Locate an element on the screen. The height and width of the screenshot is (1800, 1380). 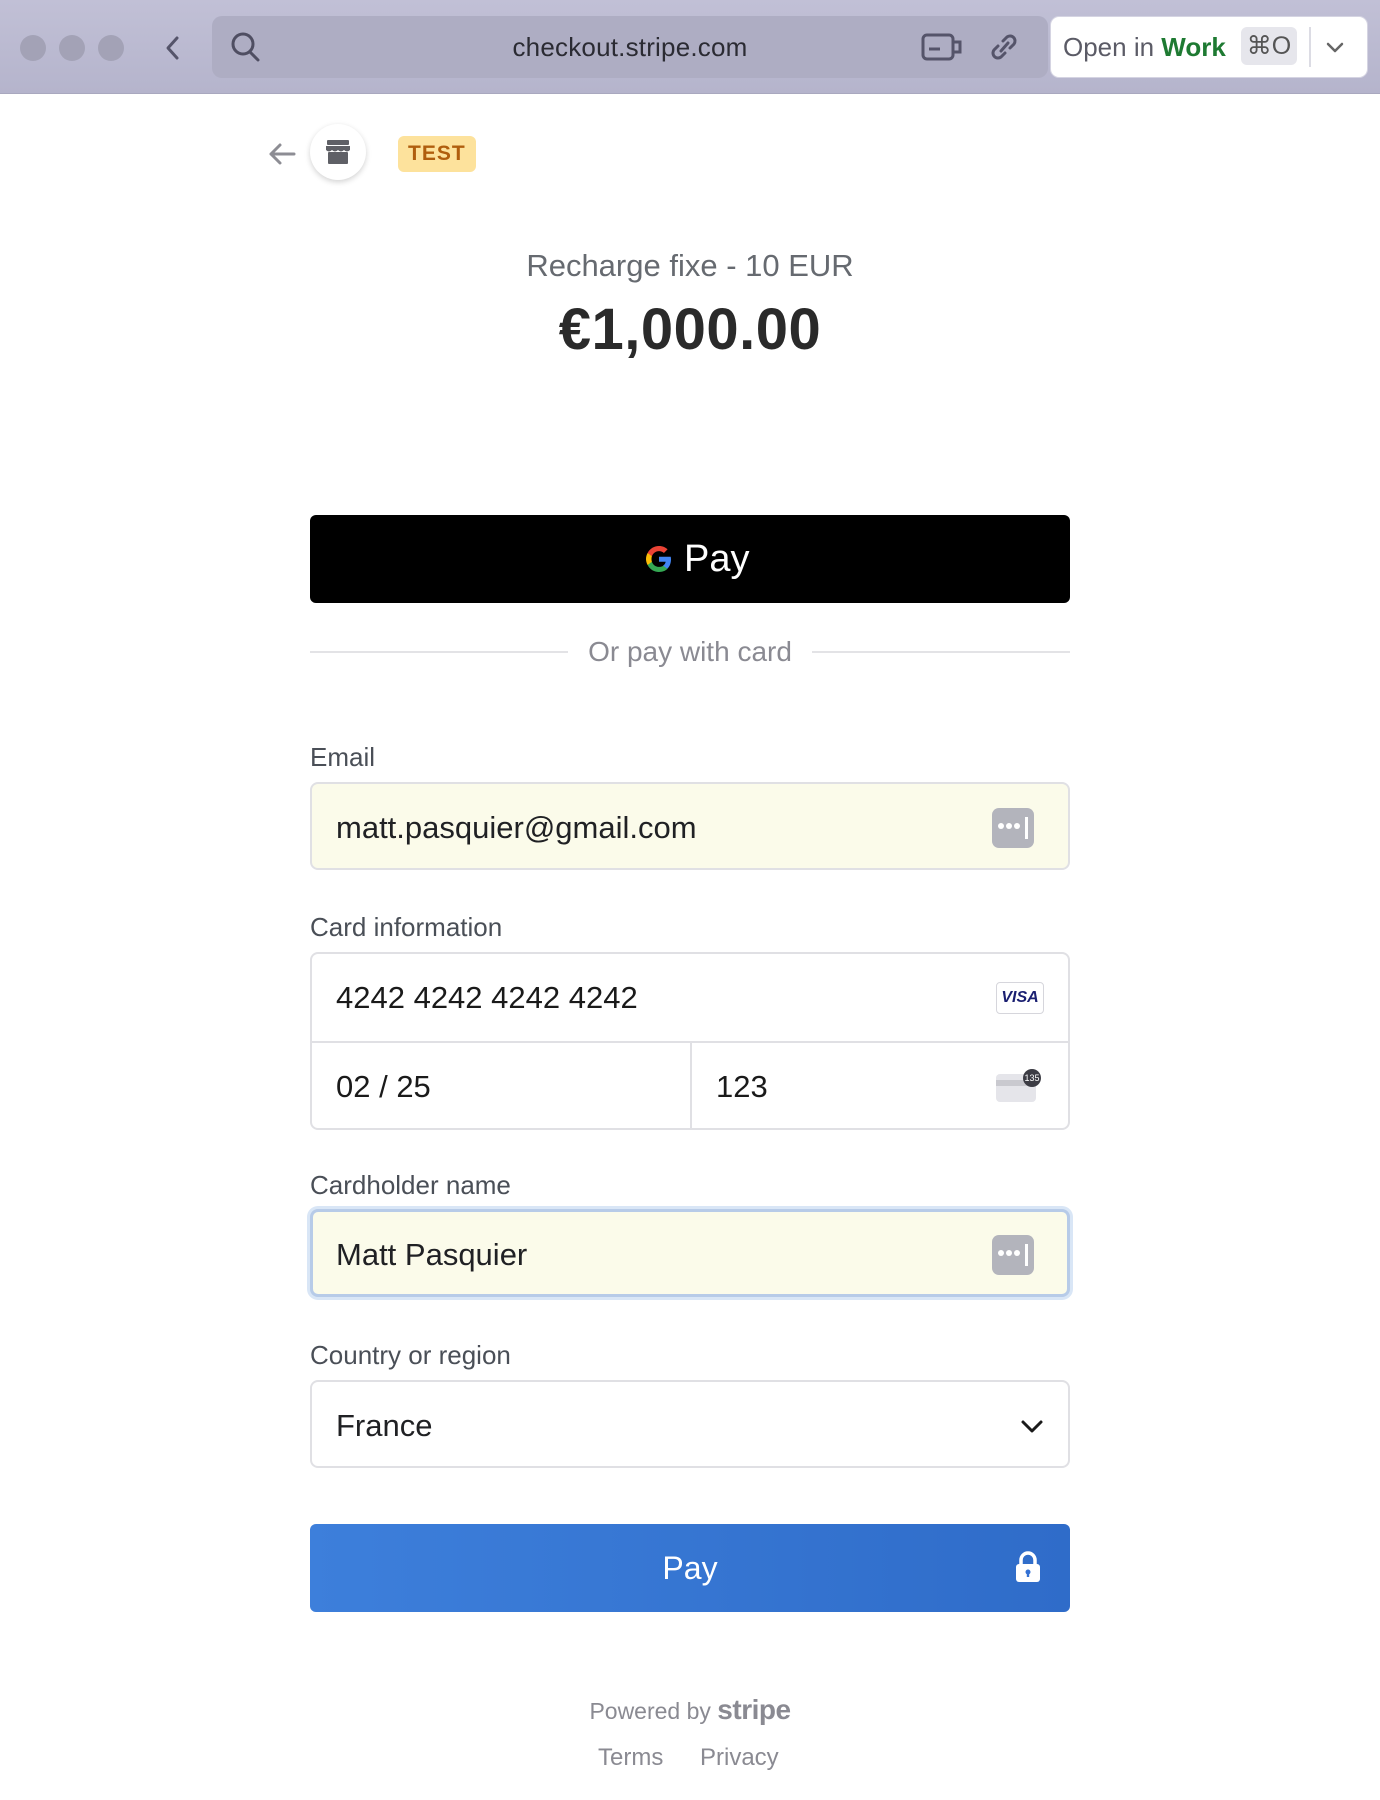
card-number-field: 4242 4242 4242 4242 is located at coordinates (487, 998).